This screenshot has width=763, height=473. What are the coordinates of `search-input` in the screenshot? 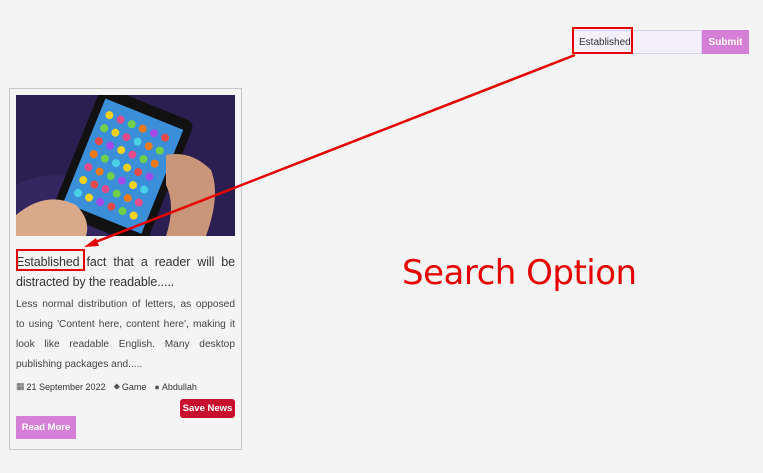 It's located at (637, 42).